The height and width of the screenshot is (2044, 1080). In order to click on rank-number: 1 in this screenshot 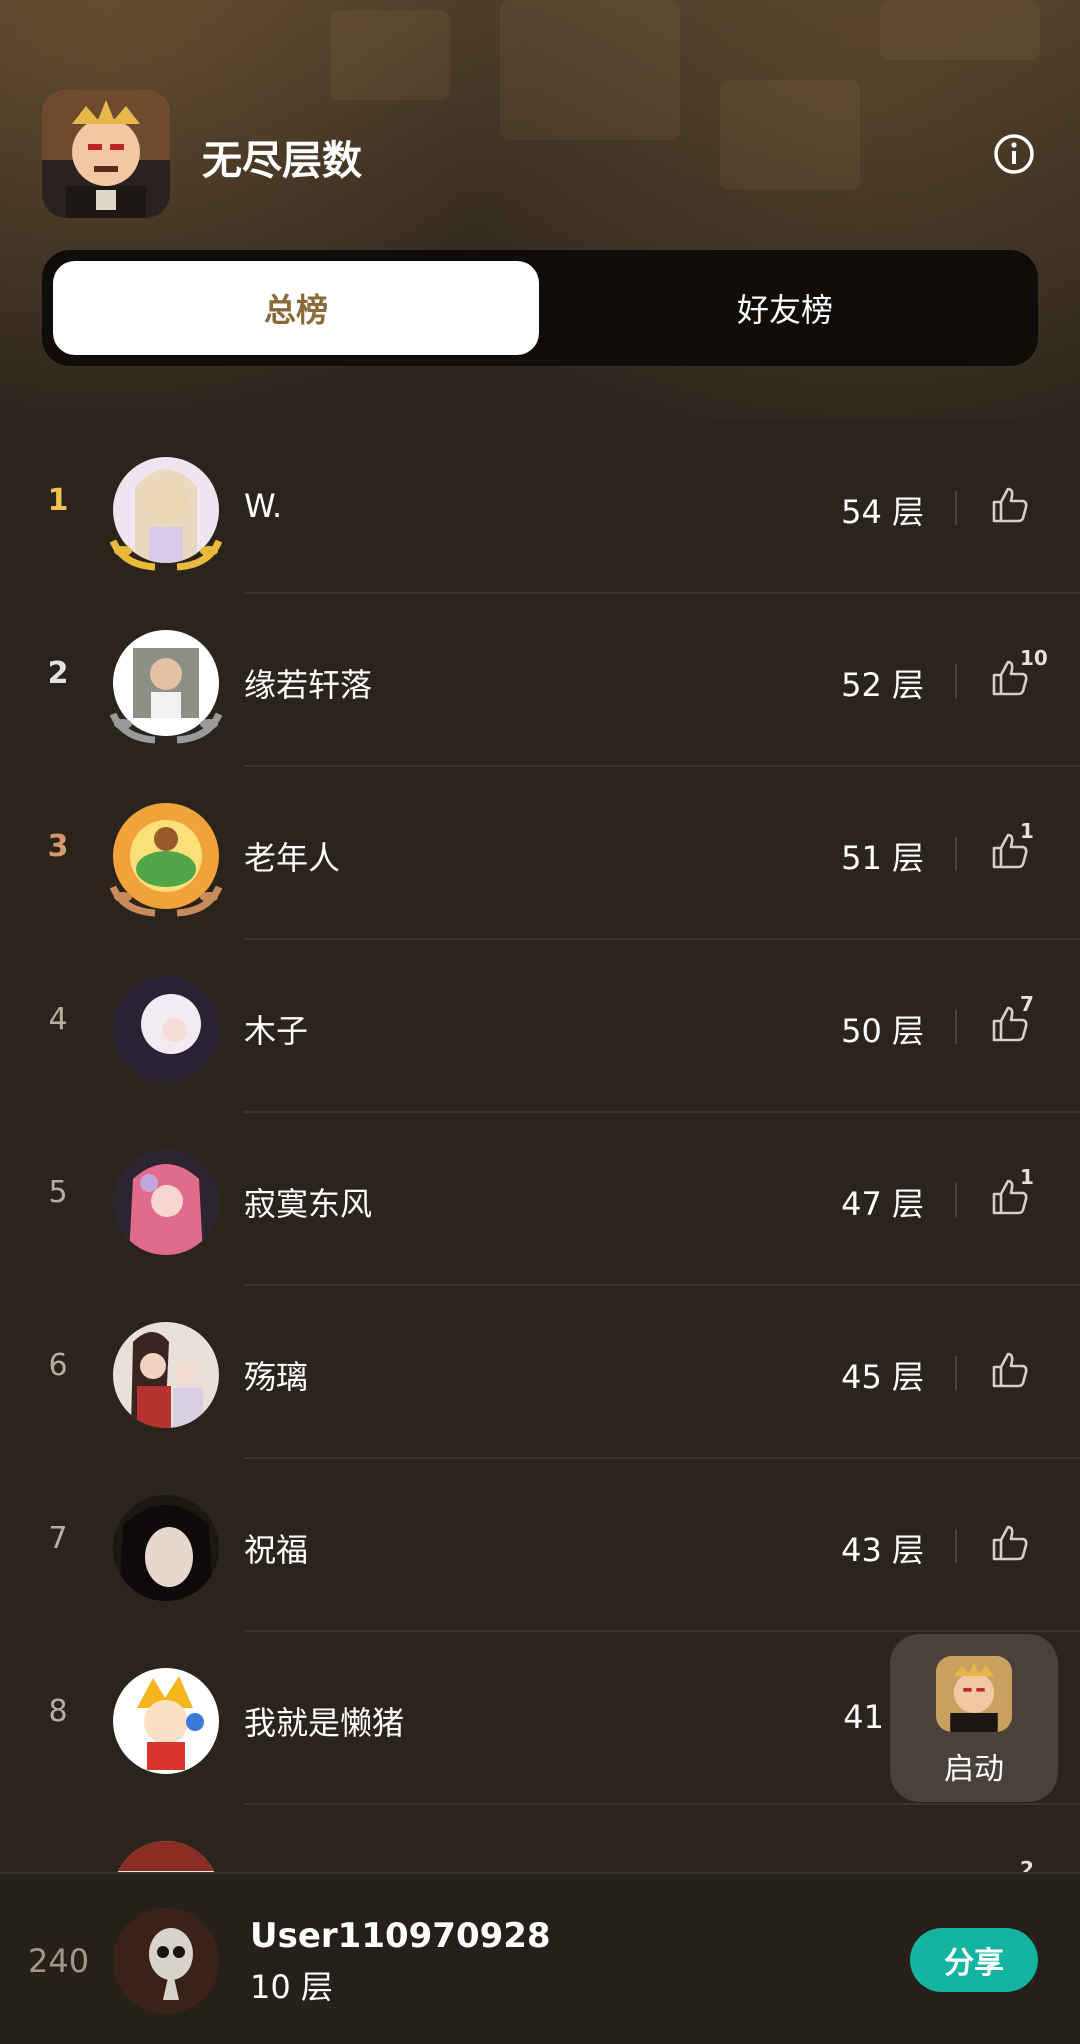, I will do `click(58, 500)`.